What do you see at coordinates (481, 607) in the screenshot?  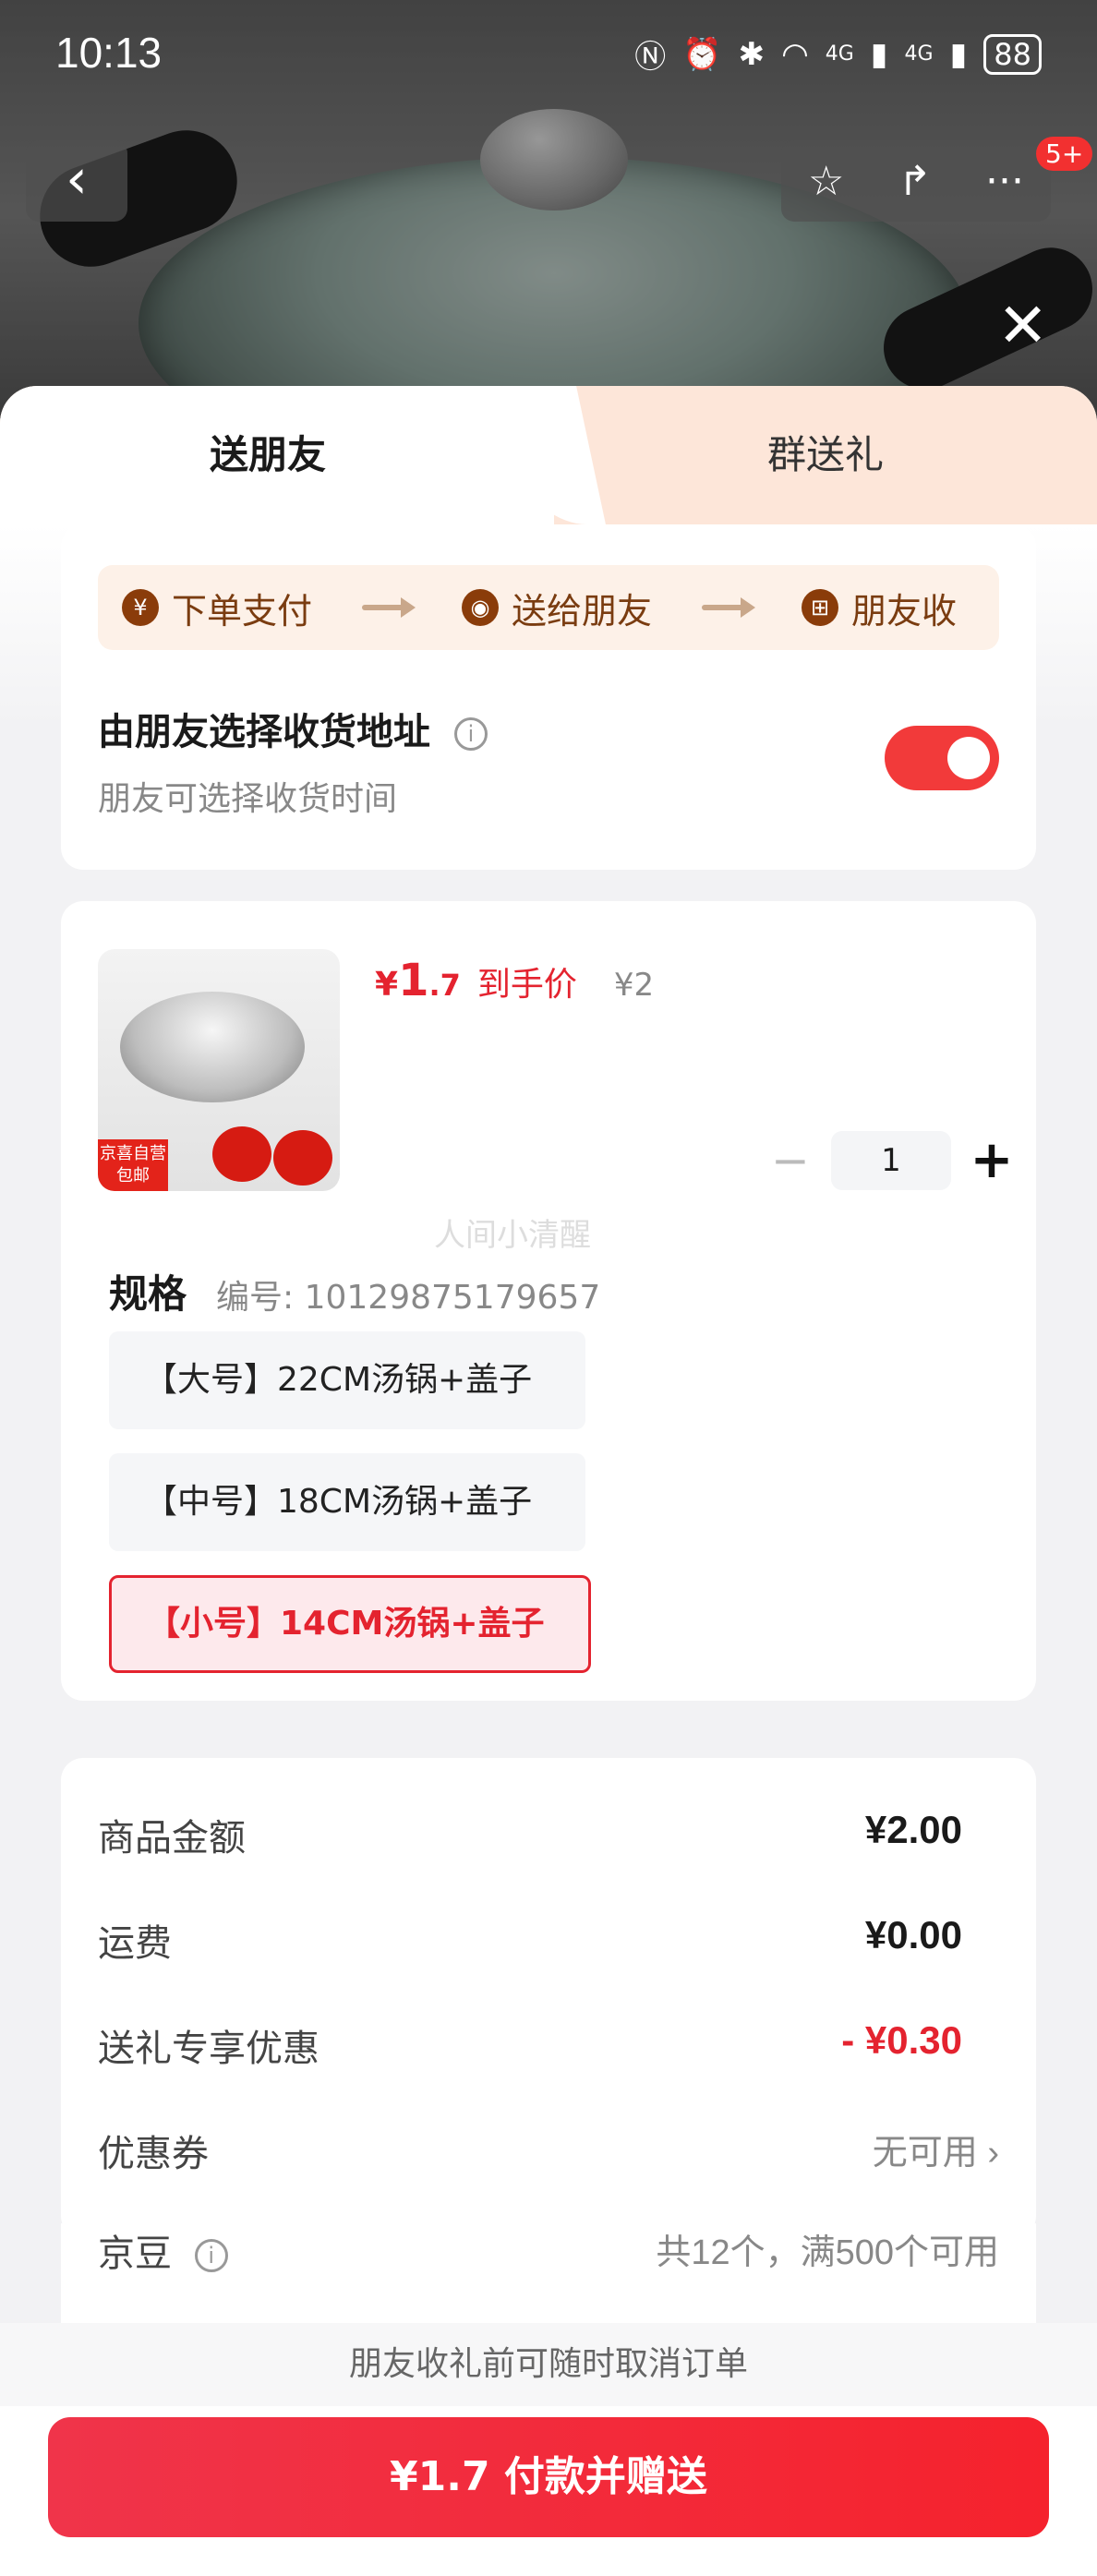 I see `wechat-icon: ◉` at bounding box center [481, 607].